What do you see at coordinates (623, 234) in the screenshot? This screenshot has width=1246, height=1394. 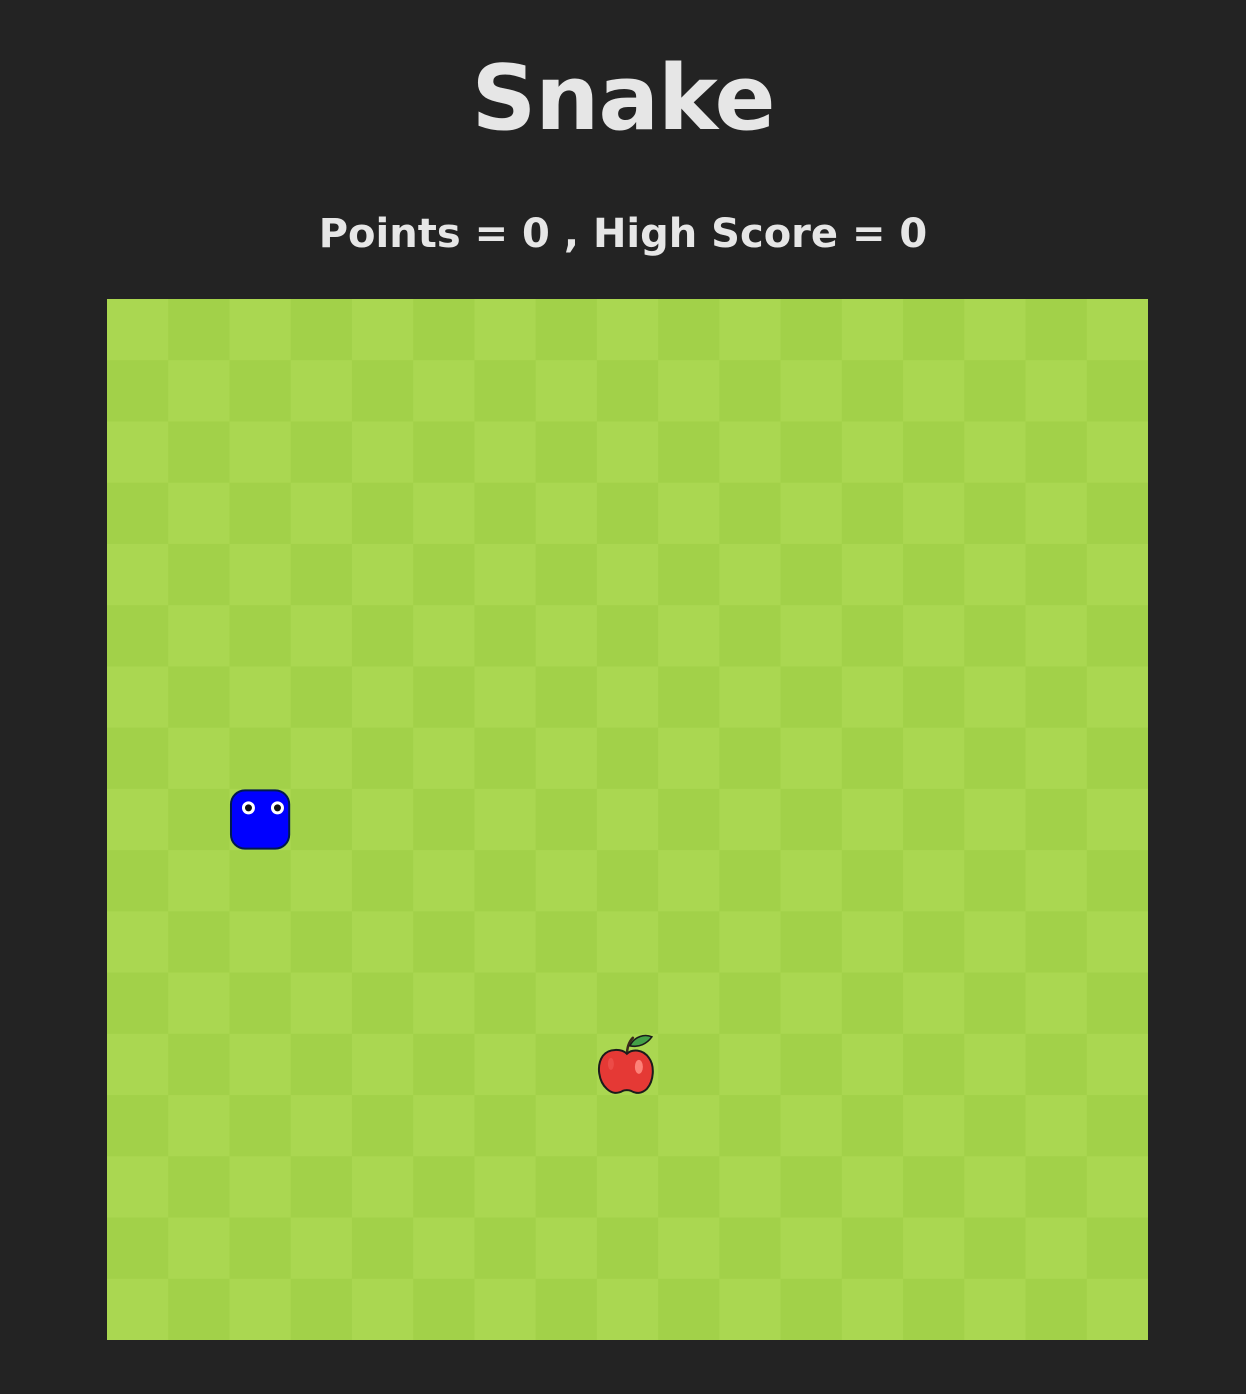 I see `score-line: Points = 0 , High Score = 0` at bounding box center [623, 234].